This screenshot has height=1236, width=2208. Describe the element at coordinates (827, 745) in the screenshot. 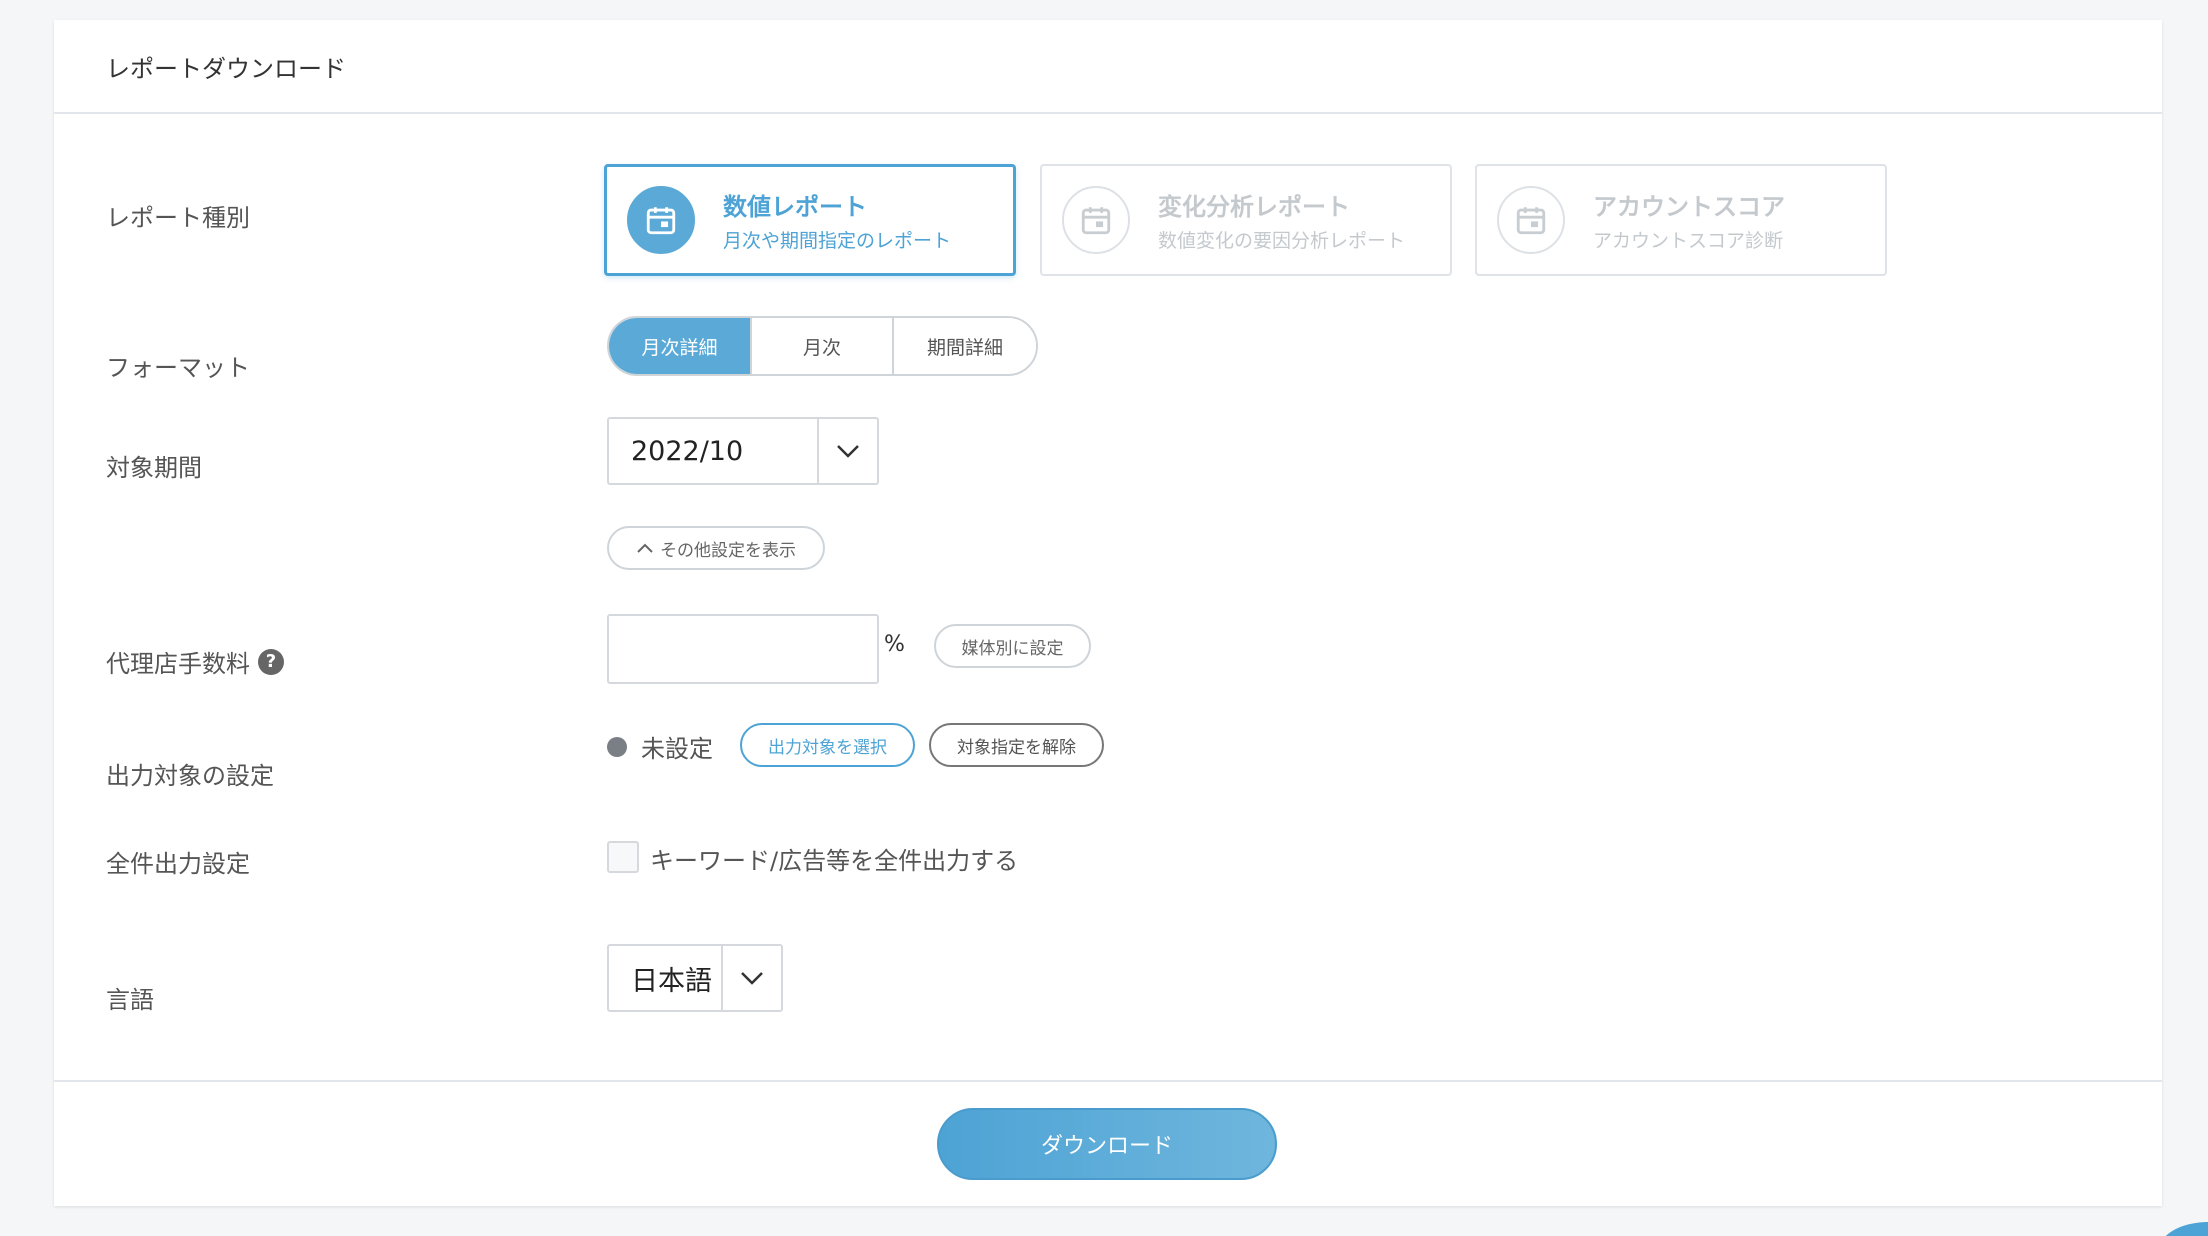

I see `select-output-target-button: 出力対象を選択` at that location.